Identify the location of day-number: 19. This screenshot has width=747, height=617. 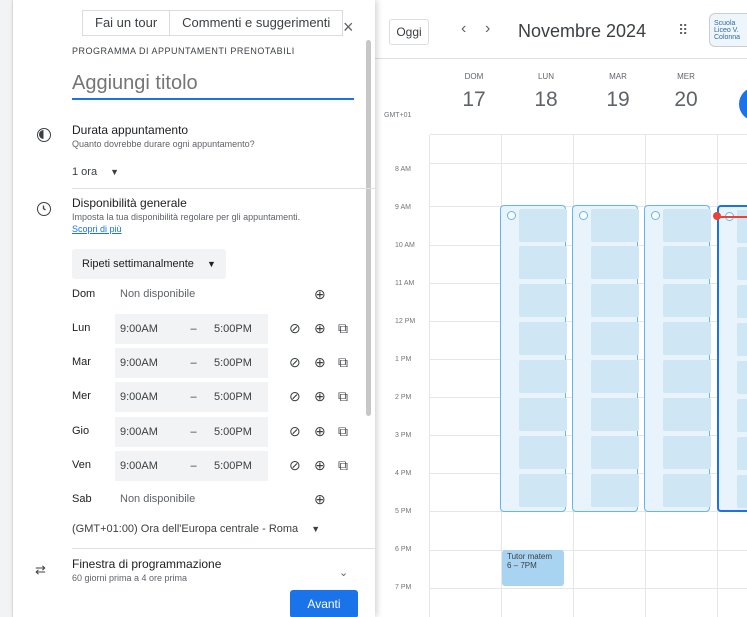
(618, 100).